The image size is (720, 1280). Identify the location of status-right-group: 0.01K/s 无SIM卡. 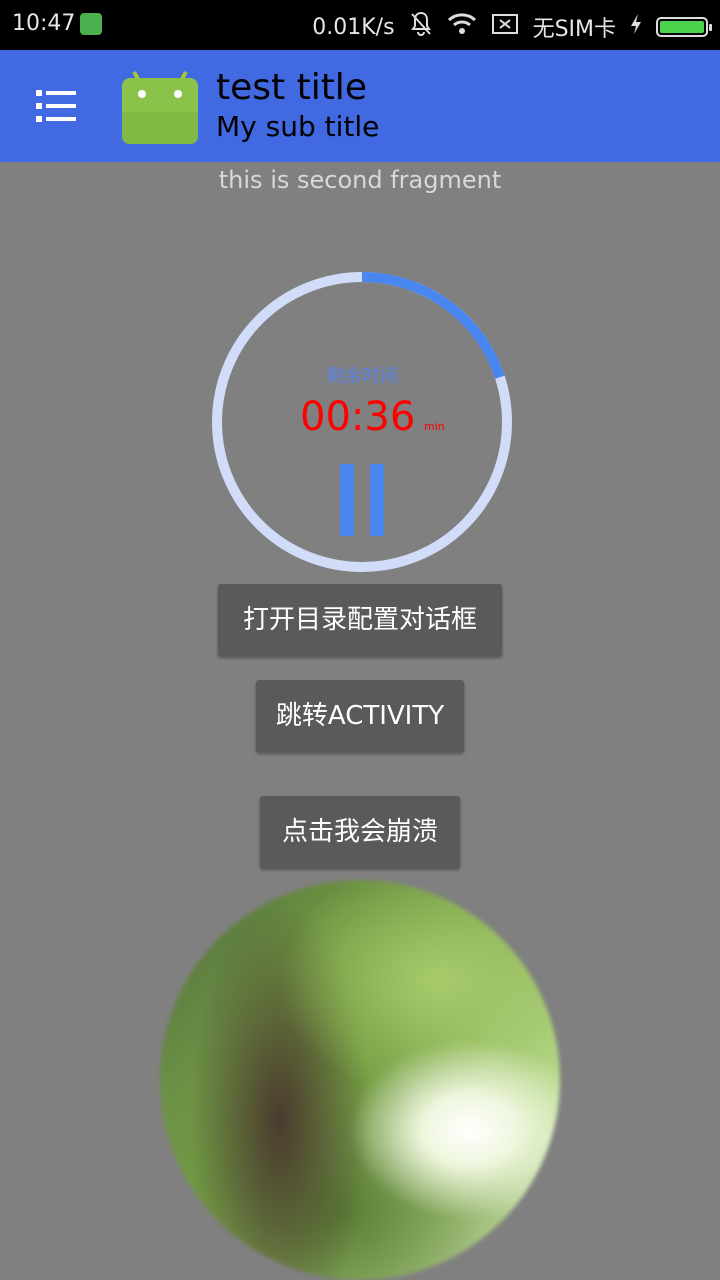
(512, 27).